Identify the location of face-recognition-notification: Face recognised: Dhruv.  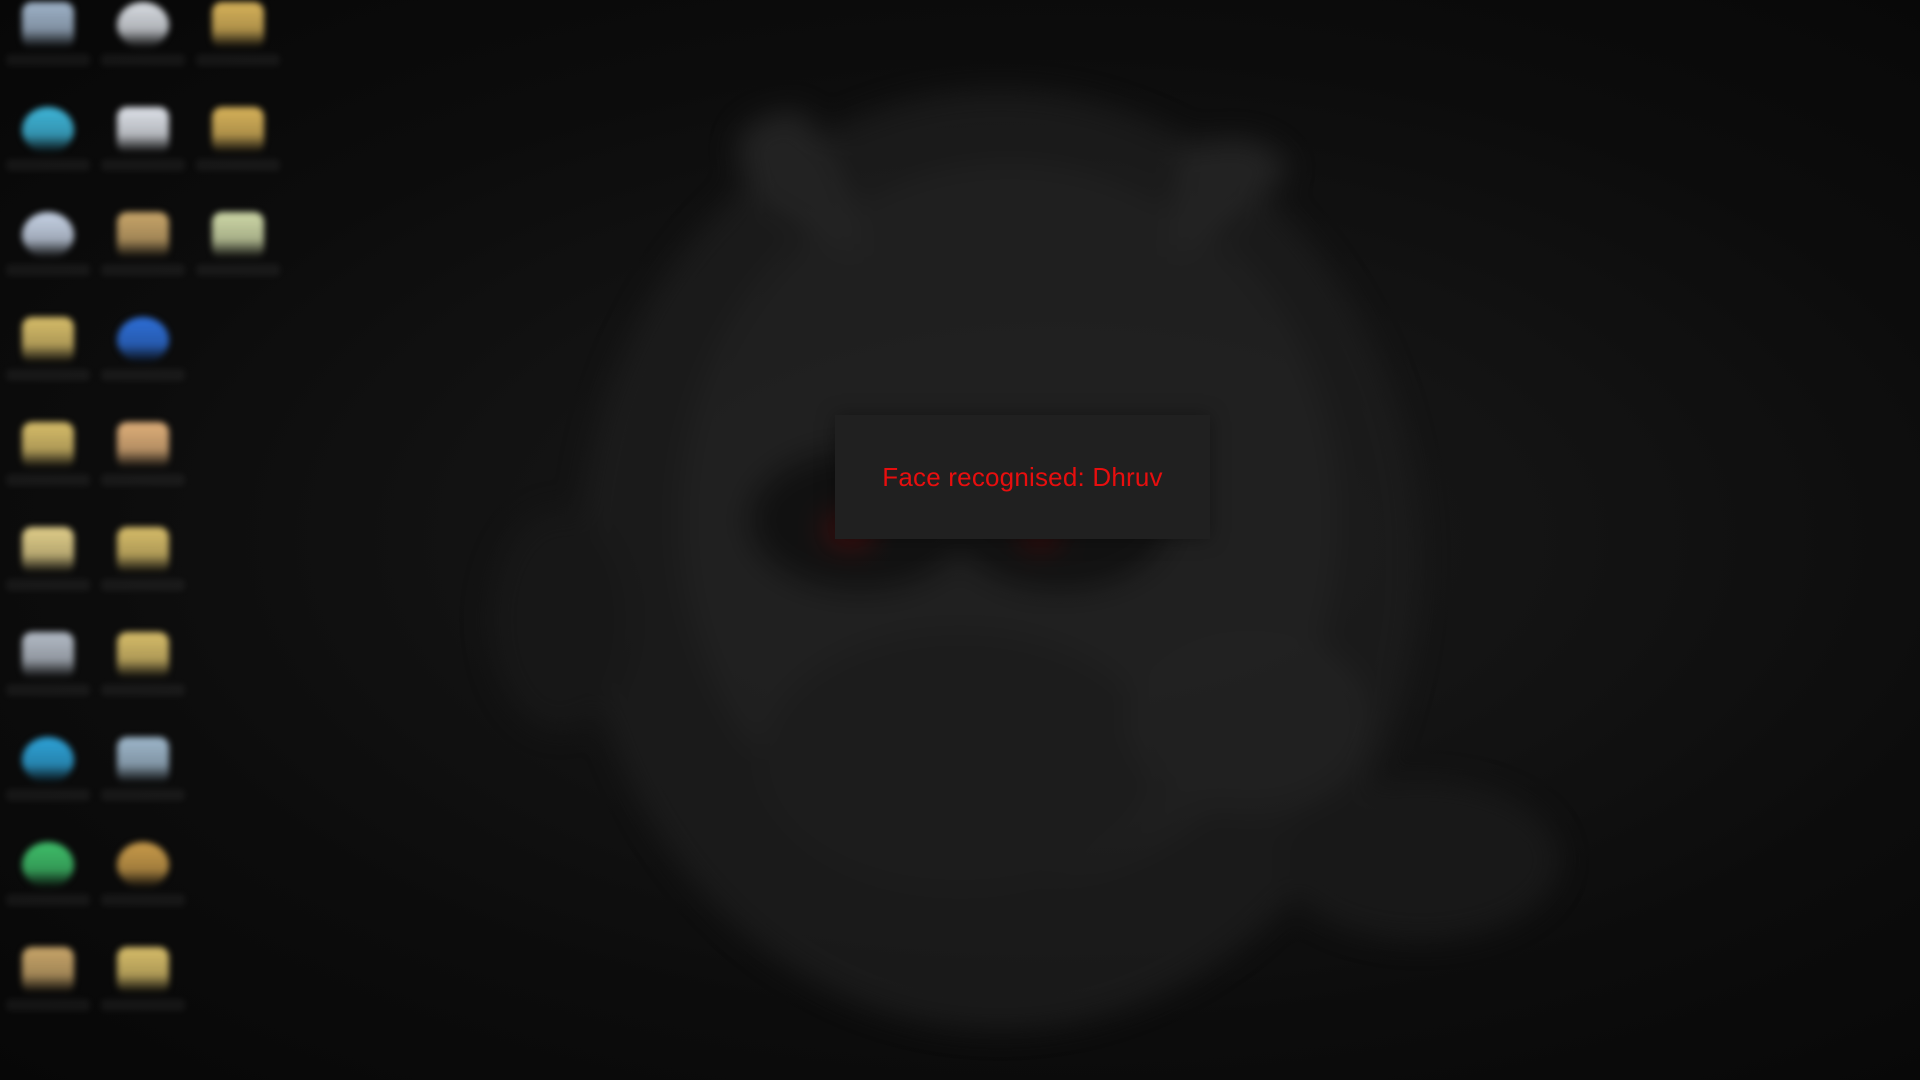
(1022, 477).